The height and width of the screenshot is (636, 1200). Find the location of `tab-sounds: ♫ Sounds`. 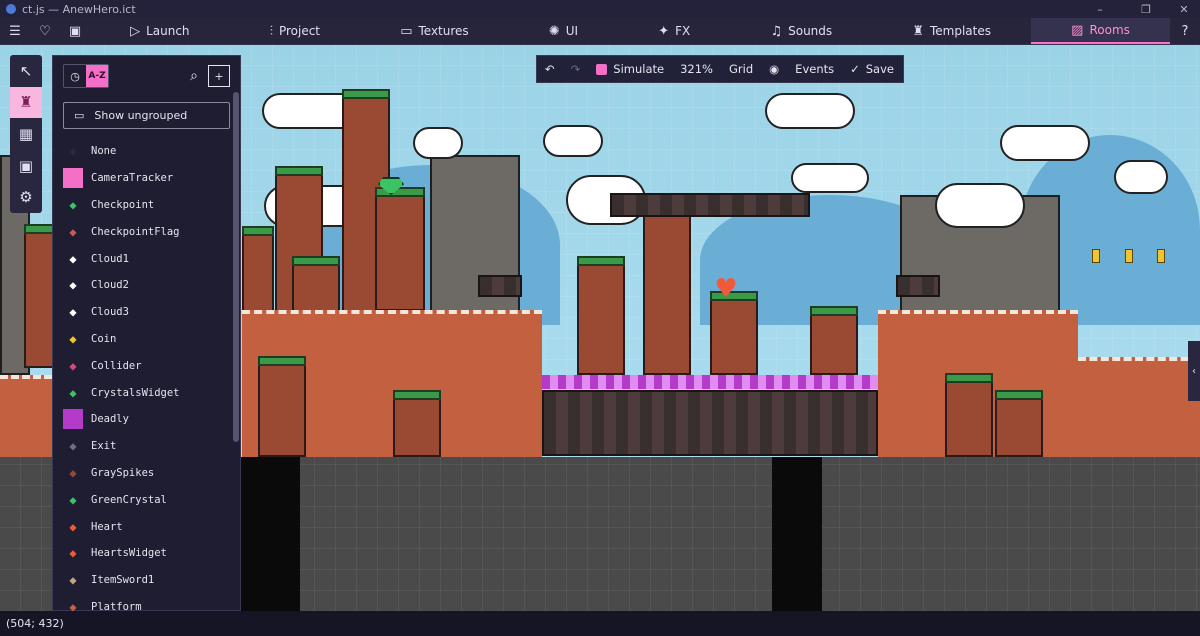

tab-sounds: ♫ Sounds is located at coordinates (801, 31).